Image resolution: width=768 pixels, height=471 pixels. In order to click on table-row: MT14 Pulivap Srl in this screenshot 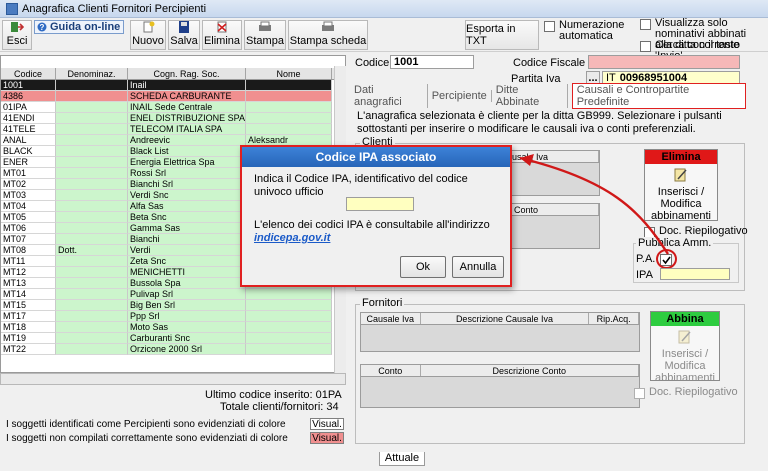, I will do `click(173, 294)`.